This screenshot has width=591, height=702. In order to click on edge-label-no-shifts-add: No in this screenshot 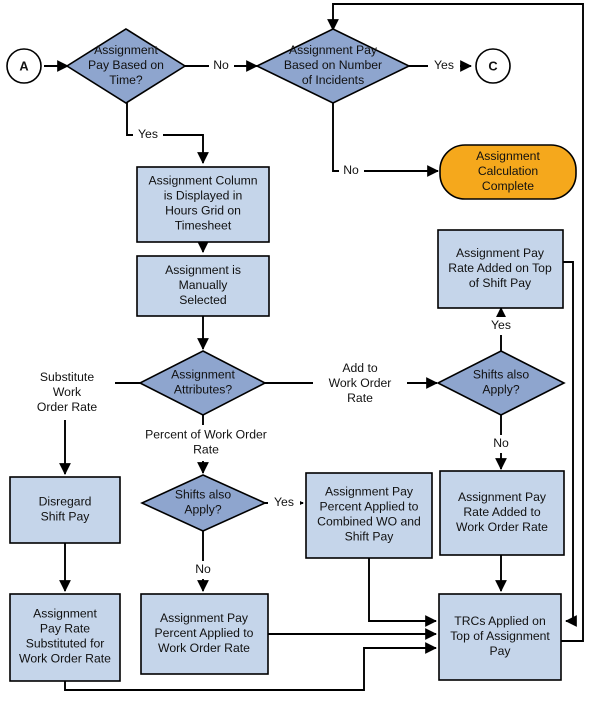, I will do `click(501, 444)`.